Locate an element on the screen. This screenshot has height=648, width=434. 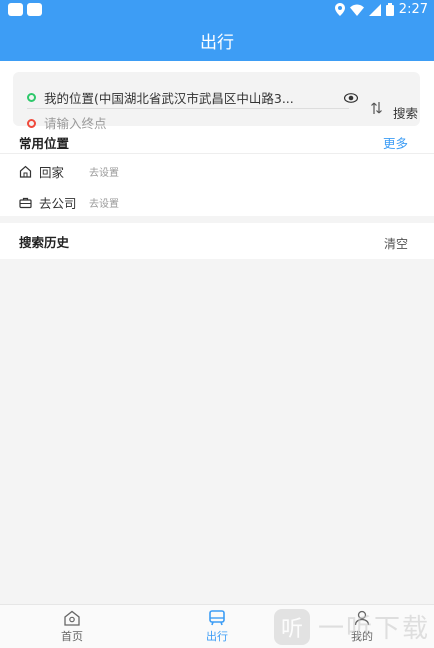
search-history-section: 搜索历史 清空 is located at coordinates (217, 241).